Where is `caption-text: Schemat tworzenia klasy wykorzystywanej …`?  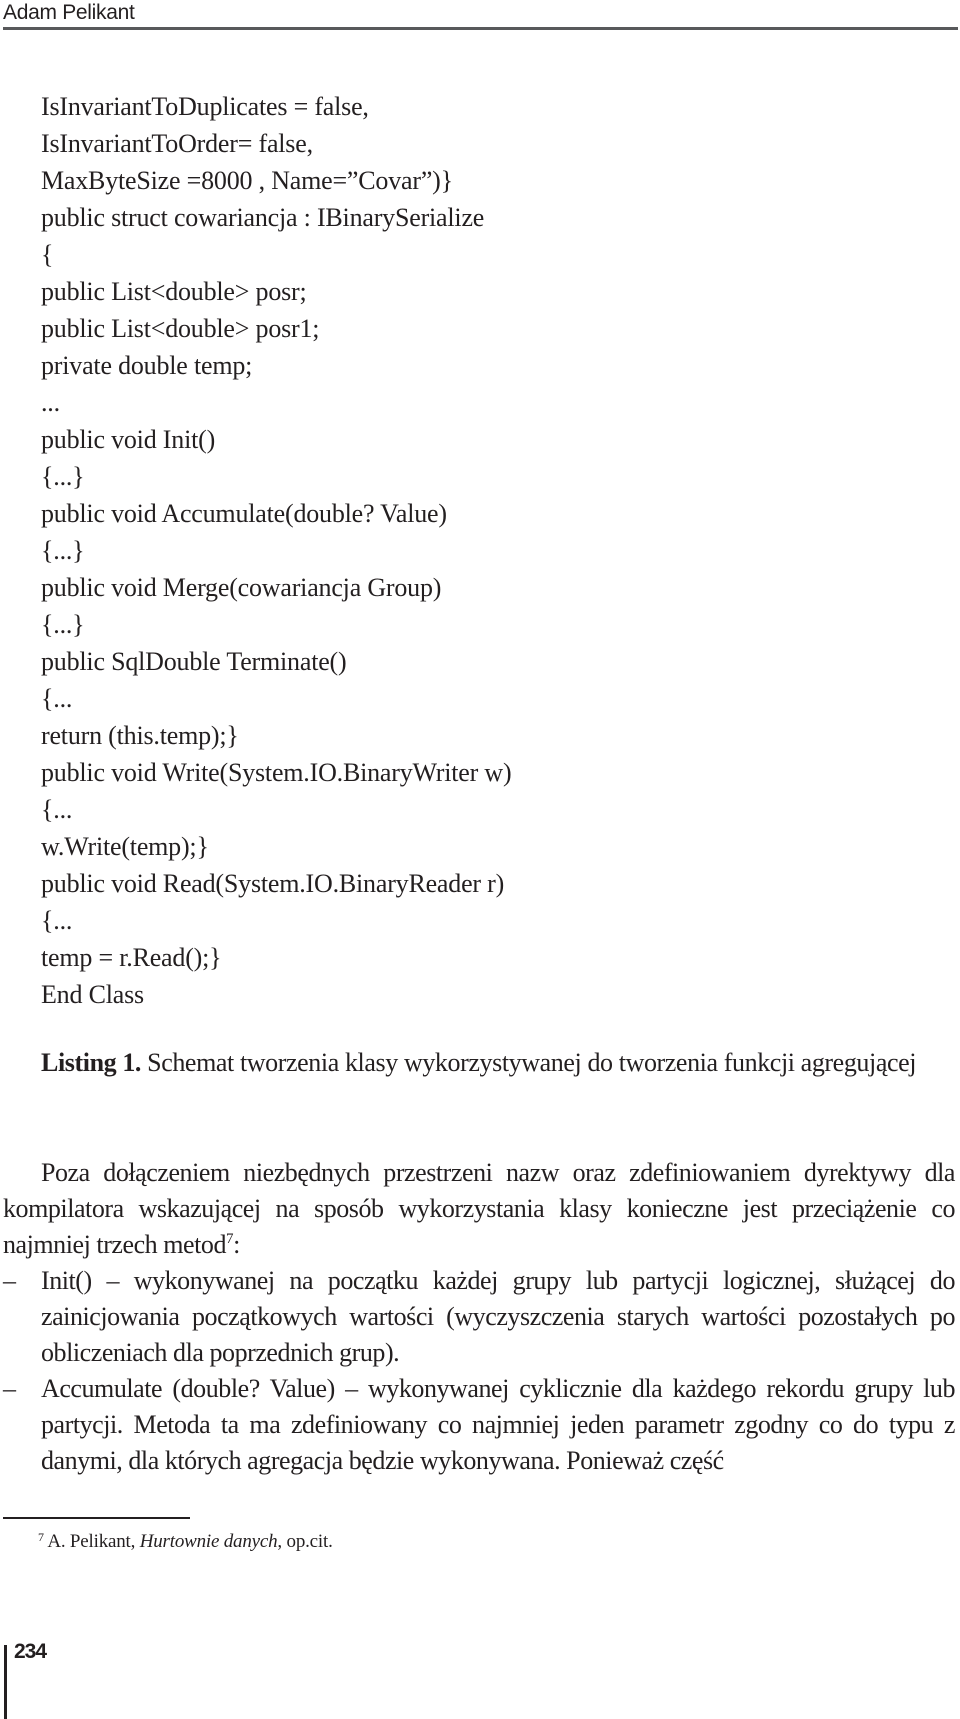 caption-text: Schemat tworzenia klasy wykorzystywanej … is located at coordinates (529, 1062).